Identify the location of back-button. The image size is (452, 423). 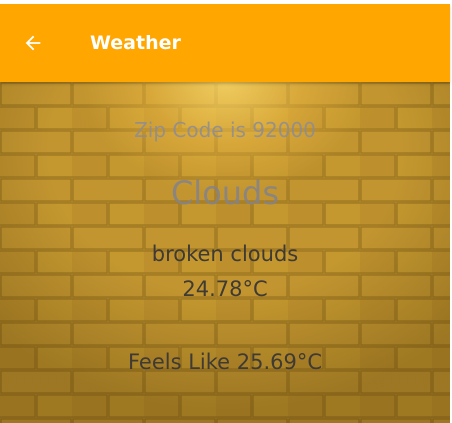
(33, 43).